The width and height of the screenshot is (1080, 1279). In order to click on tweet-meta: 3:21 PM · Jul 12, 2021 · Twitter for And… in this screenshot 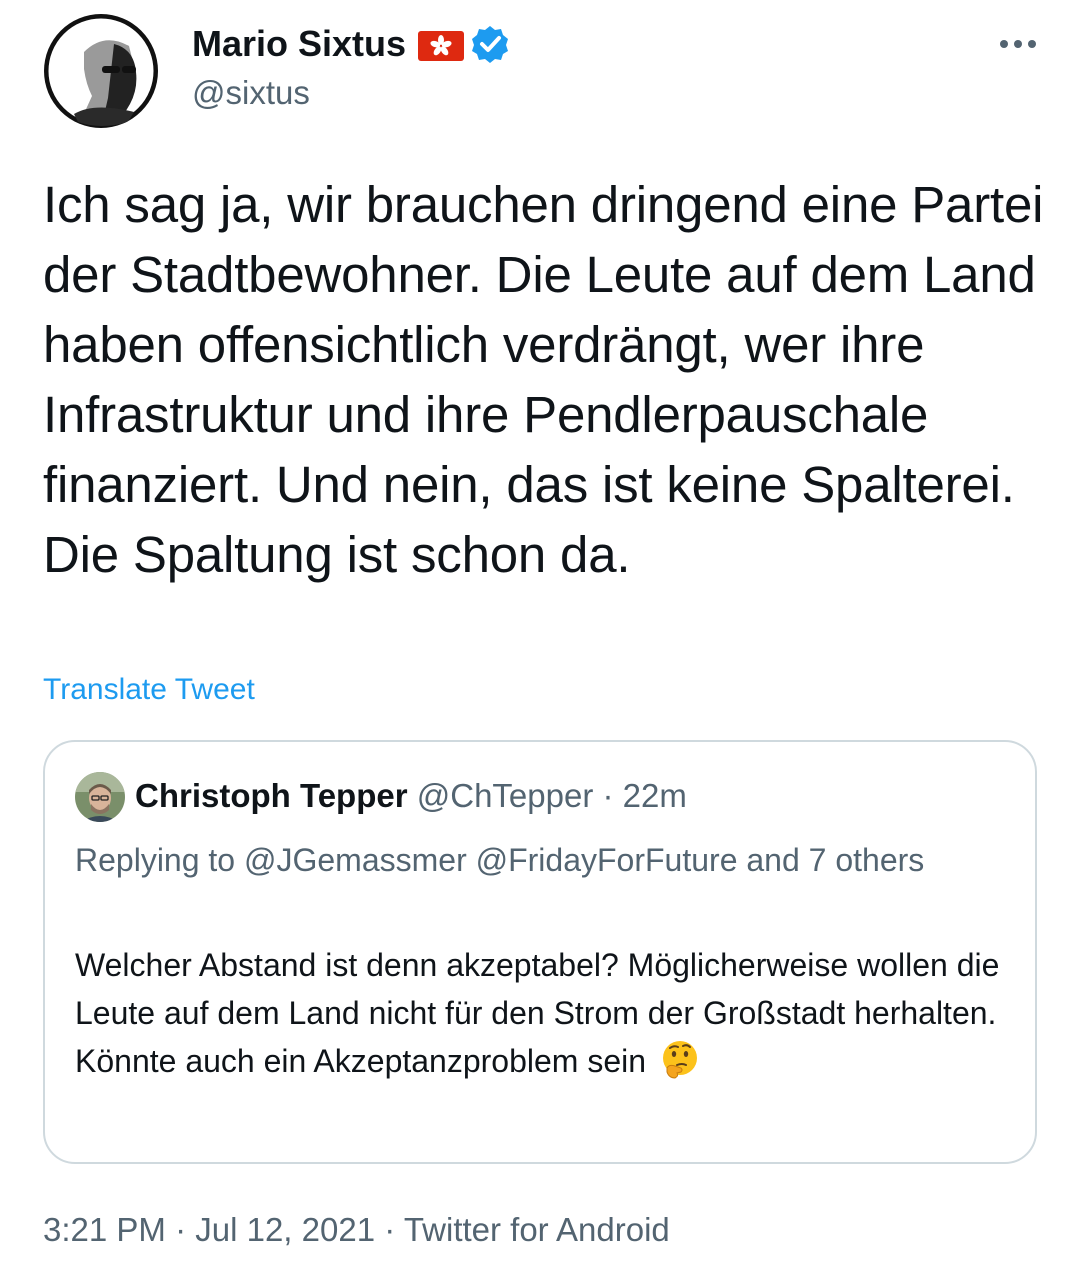, I will do `click(356, 1230)`.